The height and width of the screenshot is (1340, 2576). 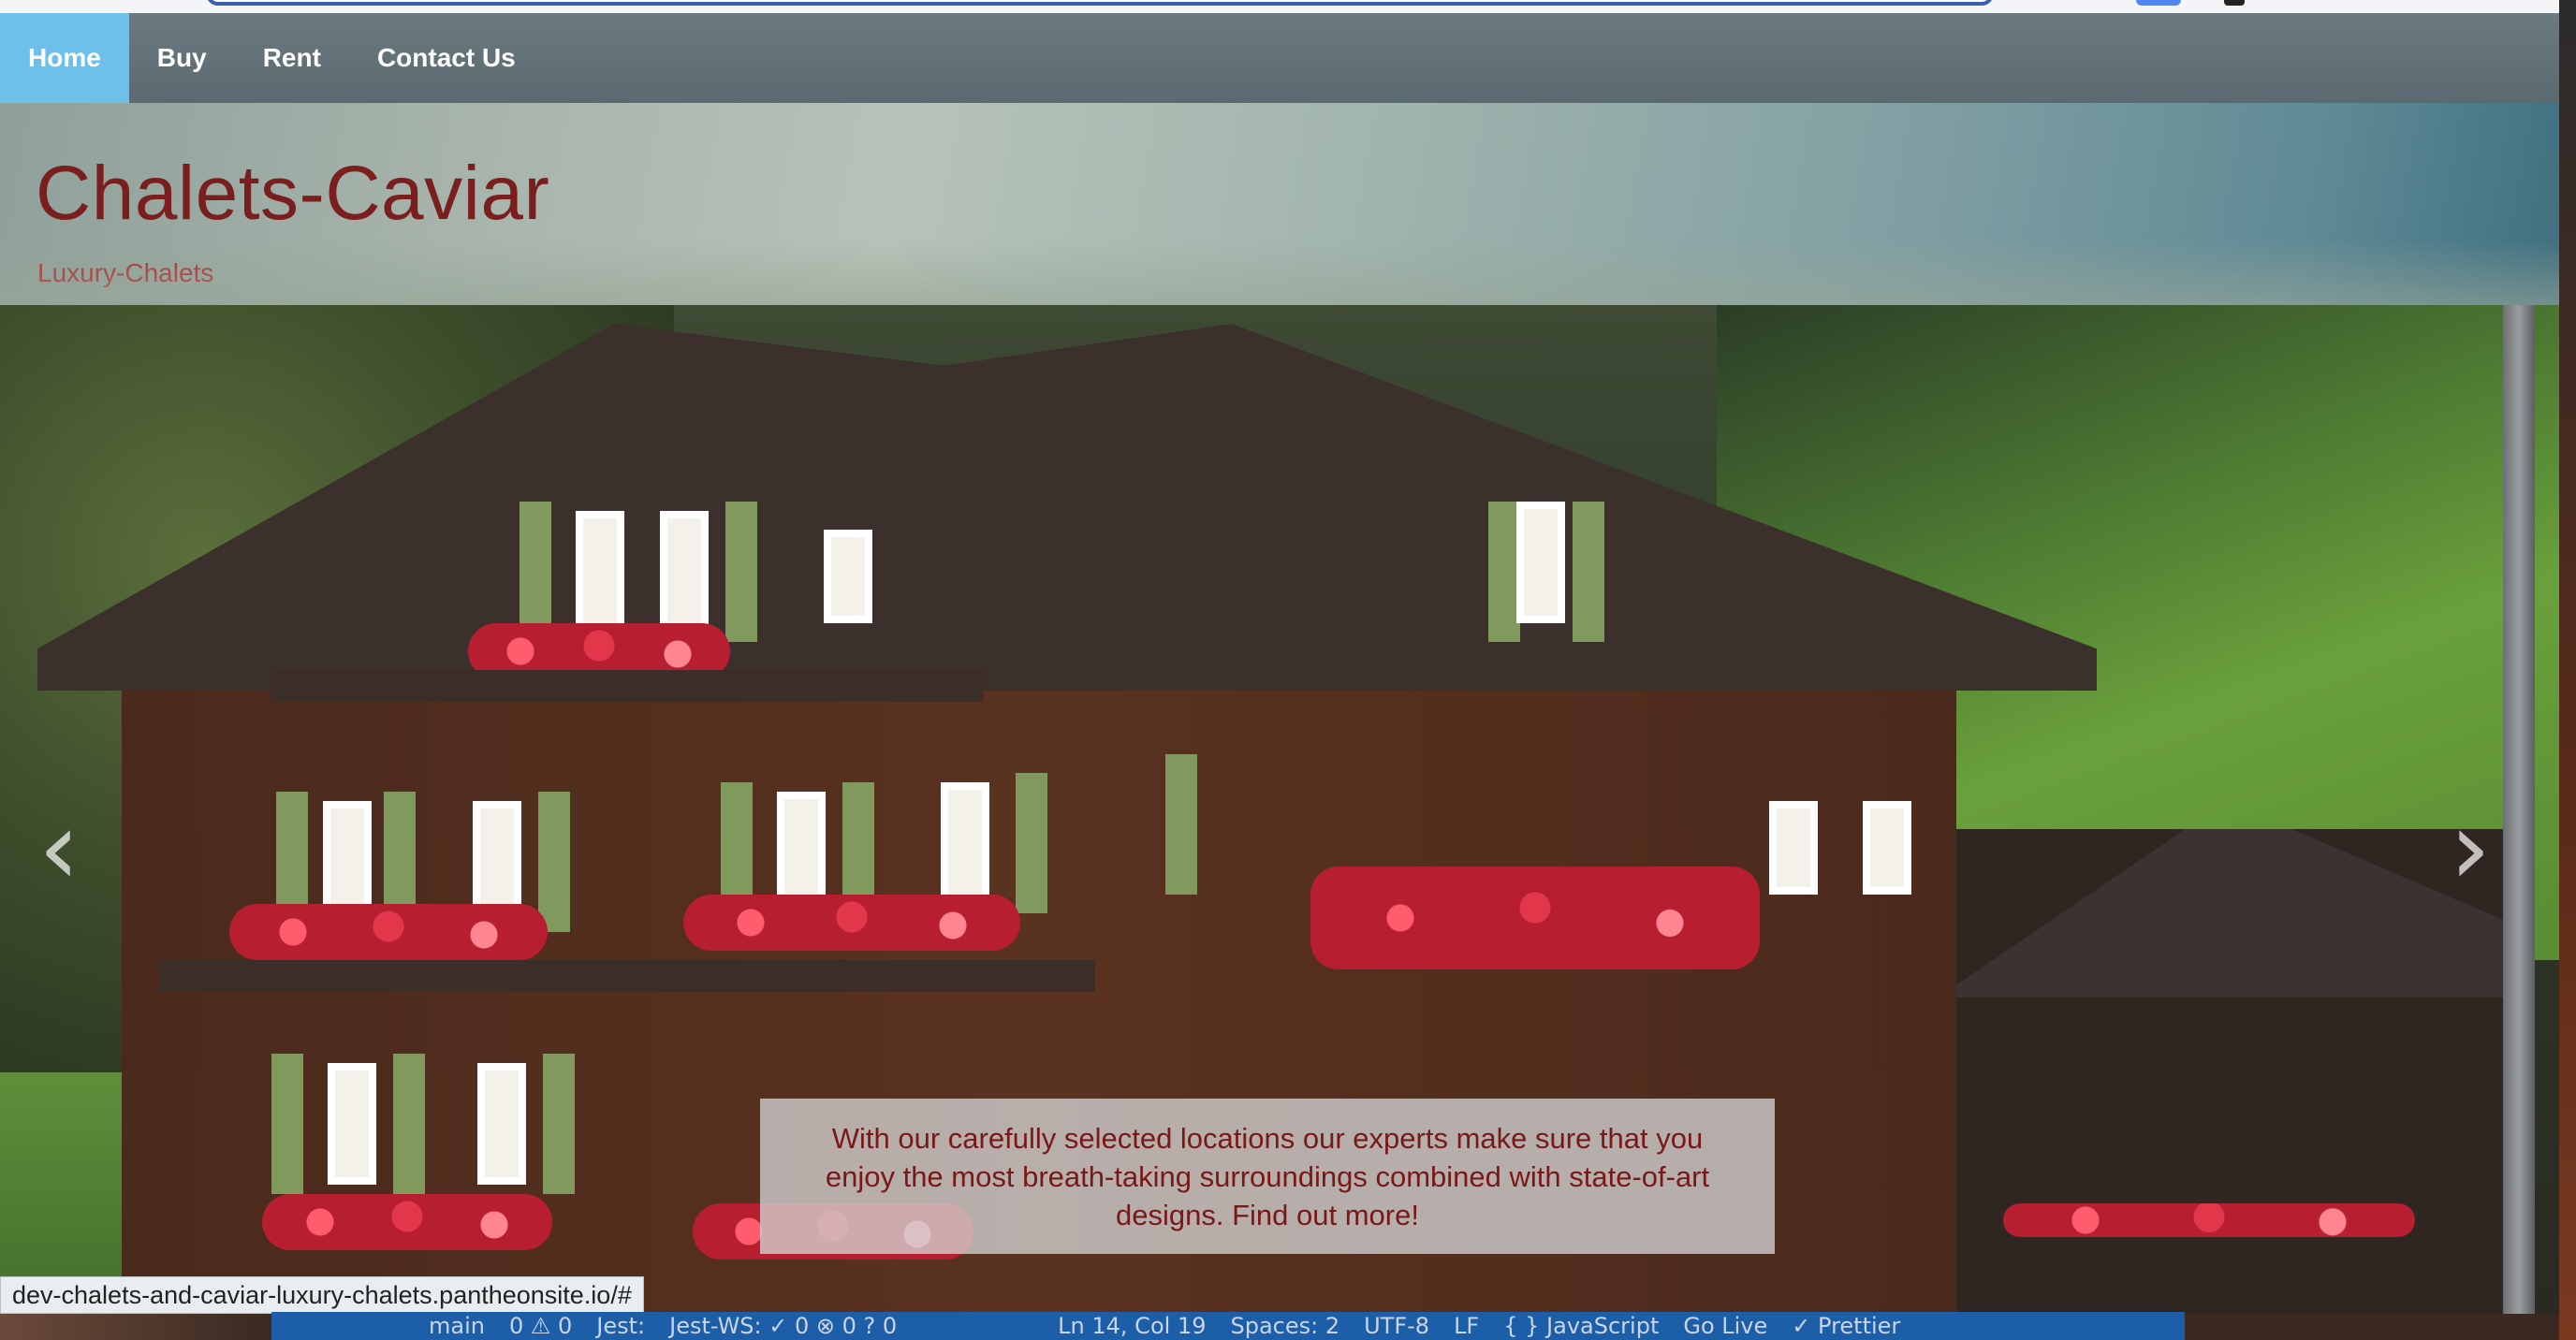 What do you see at coordinates (1279, 204) in the screenshot?
I see `site-header: Chalets-Caviar Luxury-Chalets` at bounding box center [1279, 204].